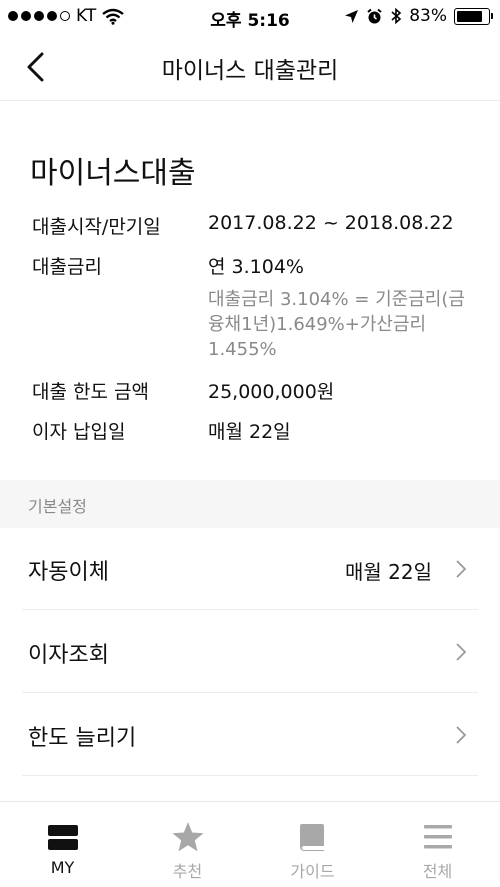 This screenshot has width=500, height=887. I want to click on status-bar: KT 오후 5:16 83%, so click(250, 17).